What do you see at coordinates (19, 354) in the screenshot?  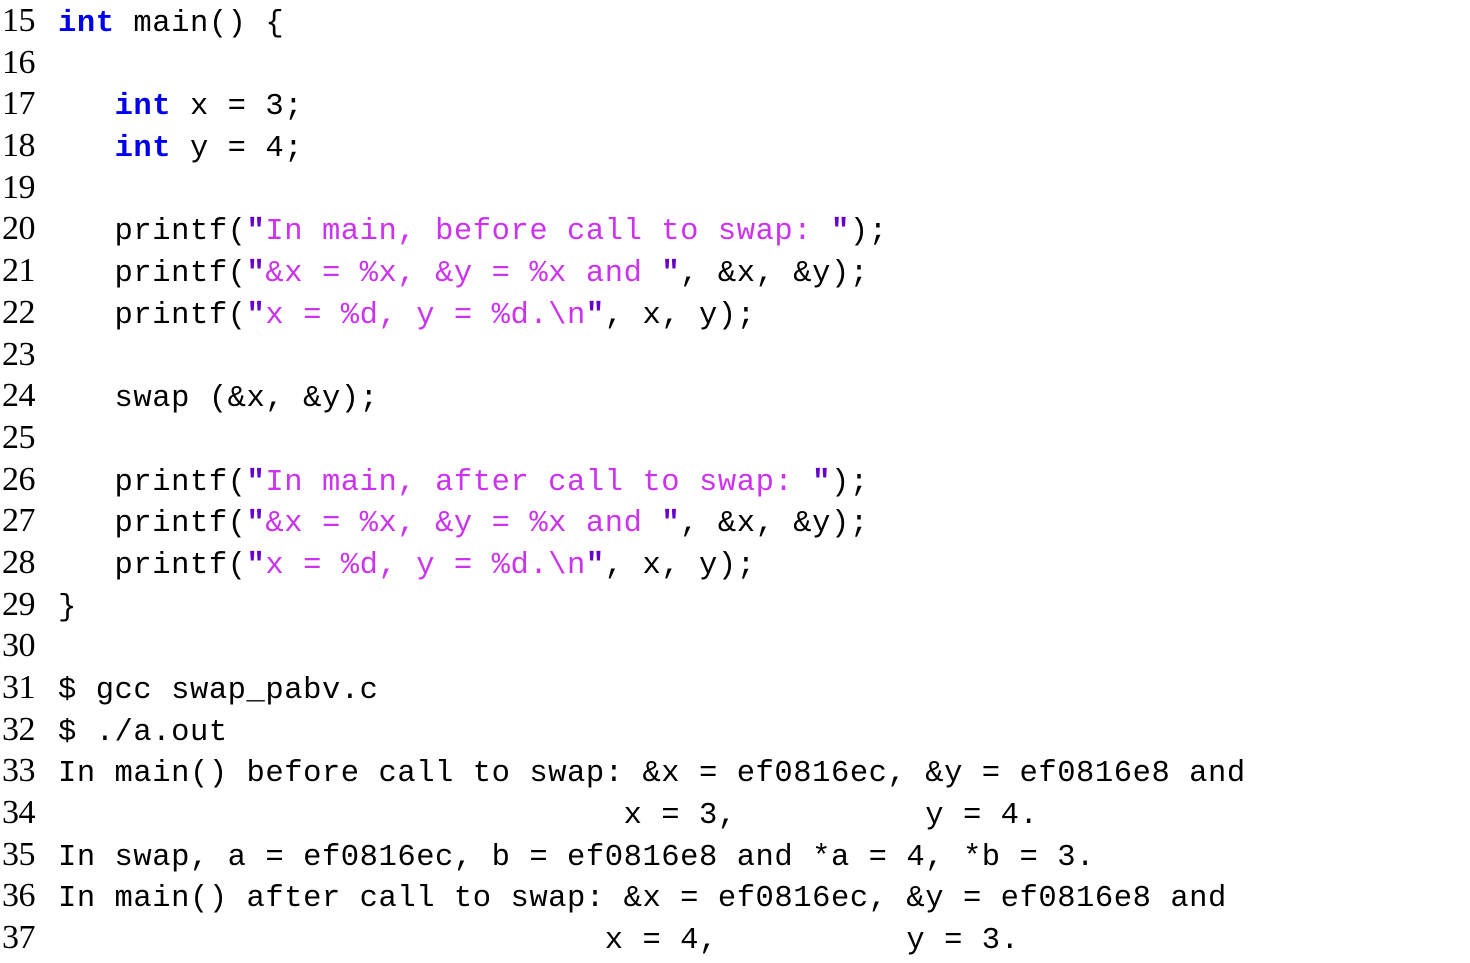 I see `line-number: 23` at bounding box center [19, 354].